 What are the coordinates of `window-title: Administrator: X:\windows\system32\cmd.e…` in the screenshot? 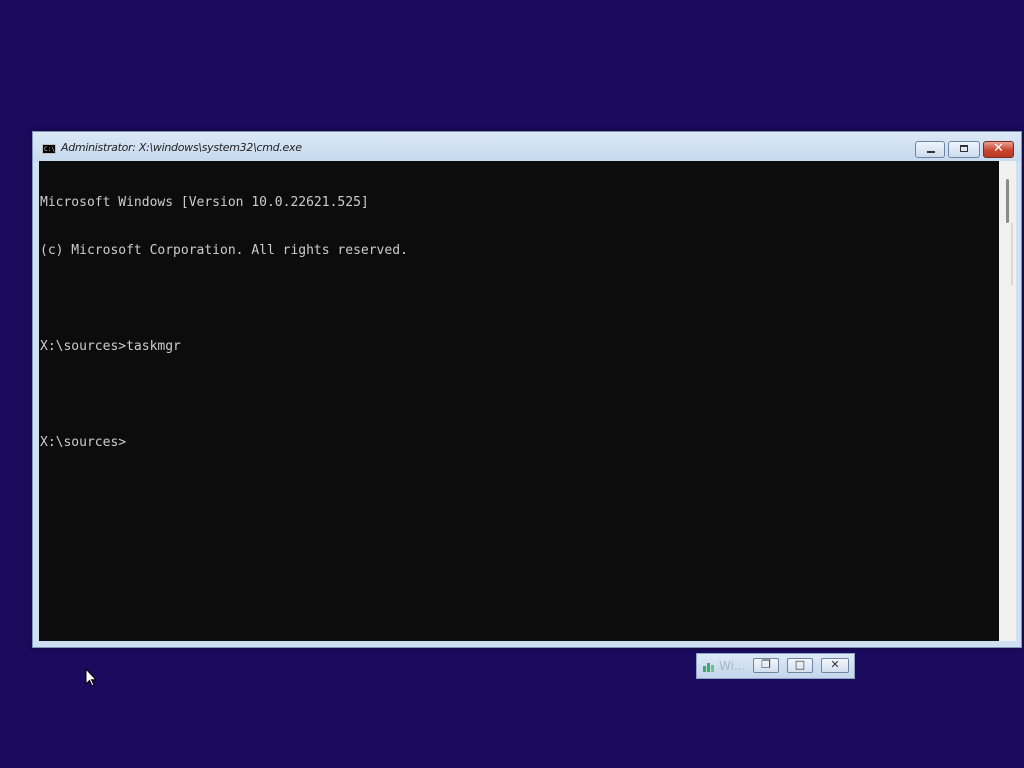 It's located at (181, 147).